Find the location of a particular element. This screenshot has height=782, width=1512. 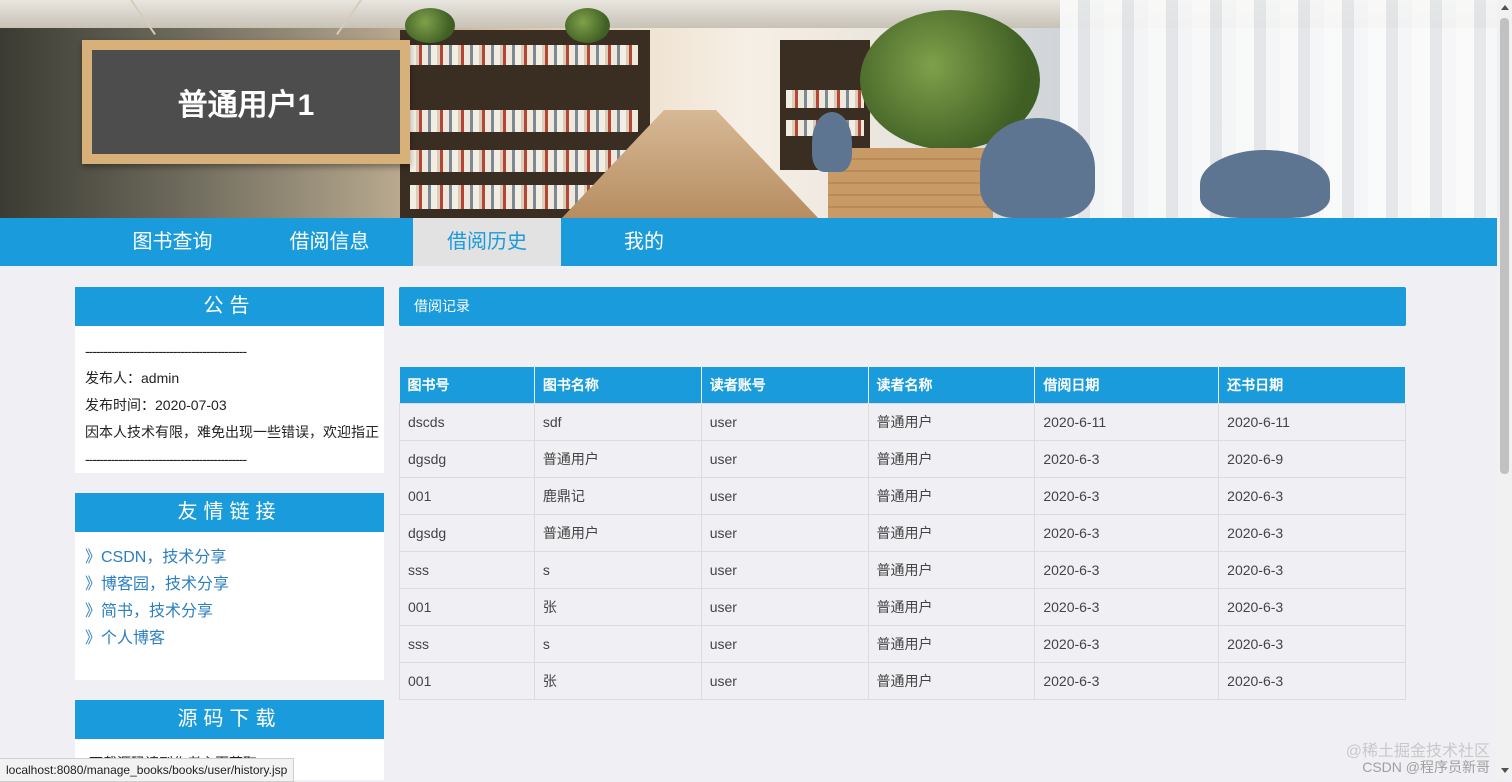

link-jianshu: 》简书，技术分享 is located at coordinates (229, 611).